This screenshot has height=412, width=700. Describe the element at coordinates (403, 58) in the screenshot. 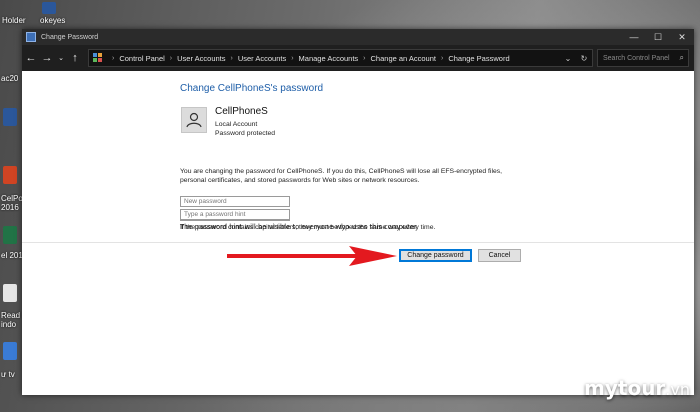

I see `breadcrumb-change-account: Change an Account` at that location.